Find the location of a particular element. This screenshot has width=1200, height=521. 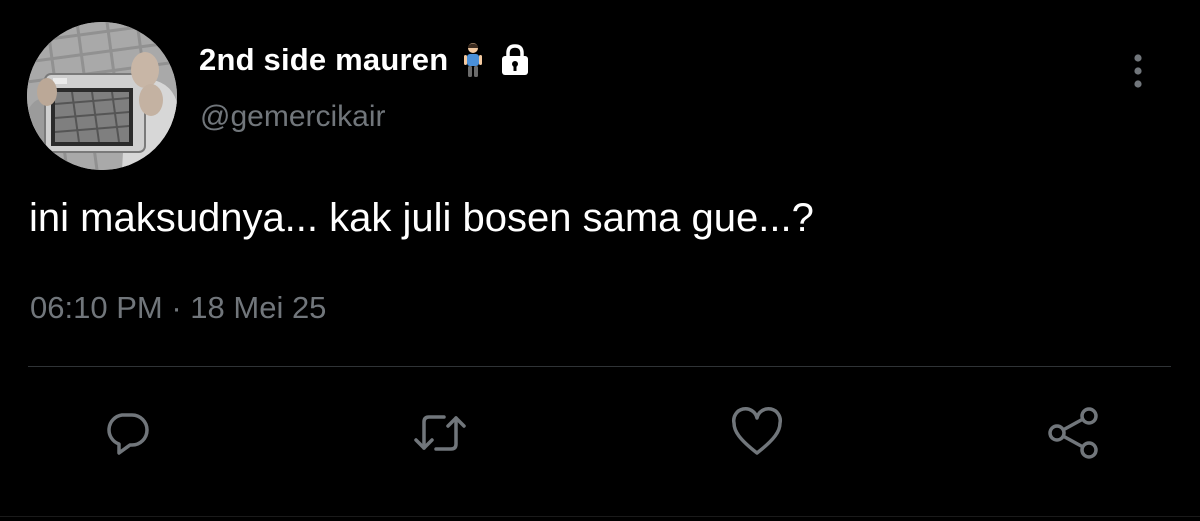

tweet-meta: 06:10 PM · 18 Mei 25 is located at coordinates (178, 308).